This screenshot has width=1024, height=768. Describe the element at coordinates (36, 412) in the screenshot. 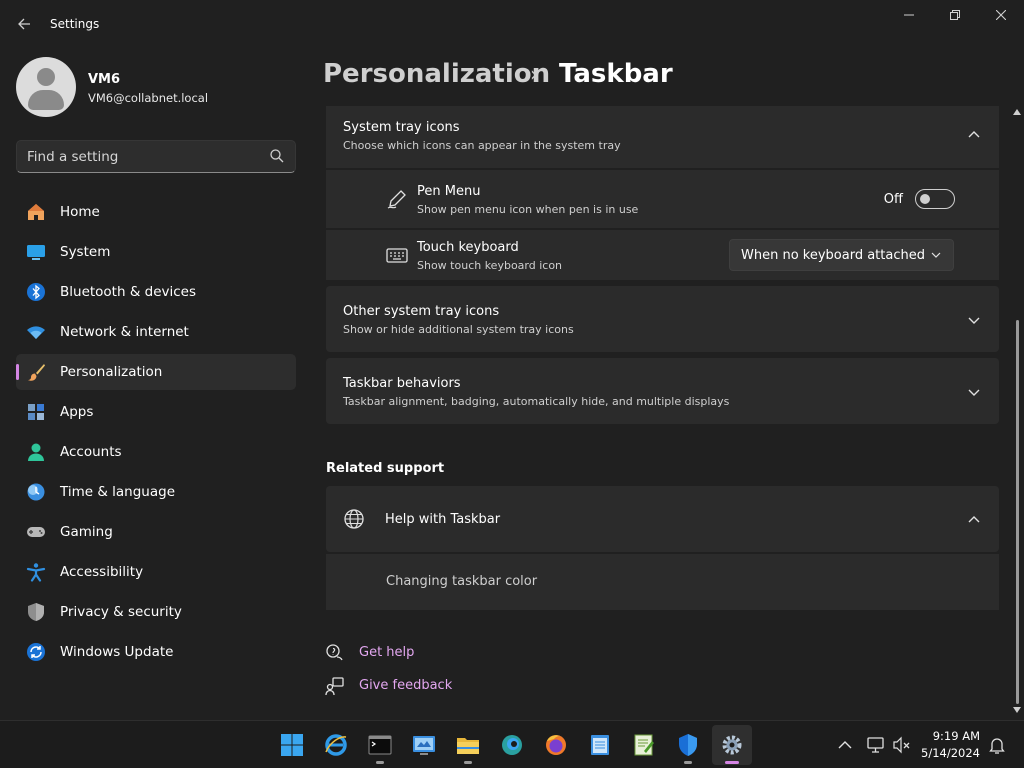

I see `apps-icon` at that location.